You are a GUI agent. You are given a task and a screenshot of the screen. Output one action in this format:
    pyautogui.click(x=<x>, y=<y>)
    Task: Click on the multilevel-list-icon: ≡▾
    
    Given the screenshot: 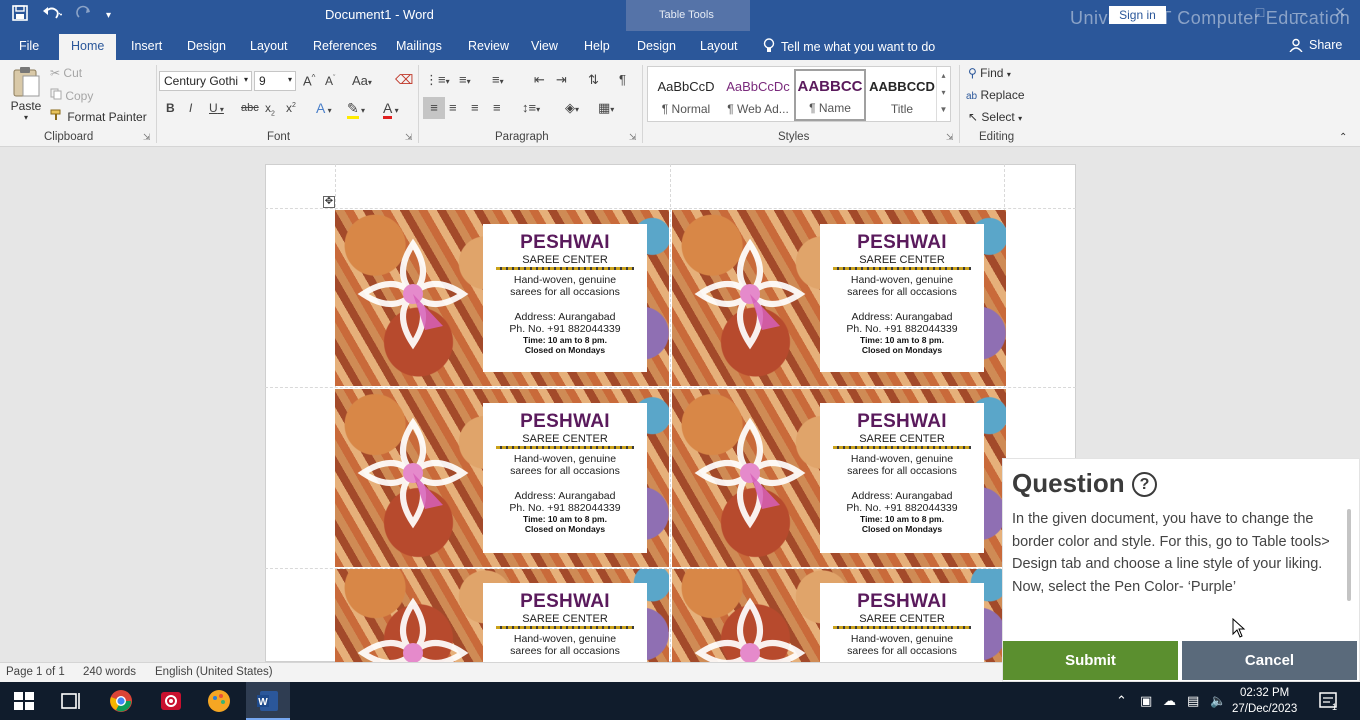 What is the action you would take?
    pyautogui.click(x=498, y=79)
    